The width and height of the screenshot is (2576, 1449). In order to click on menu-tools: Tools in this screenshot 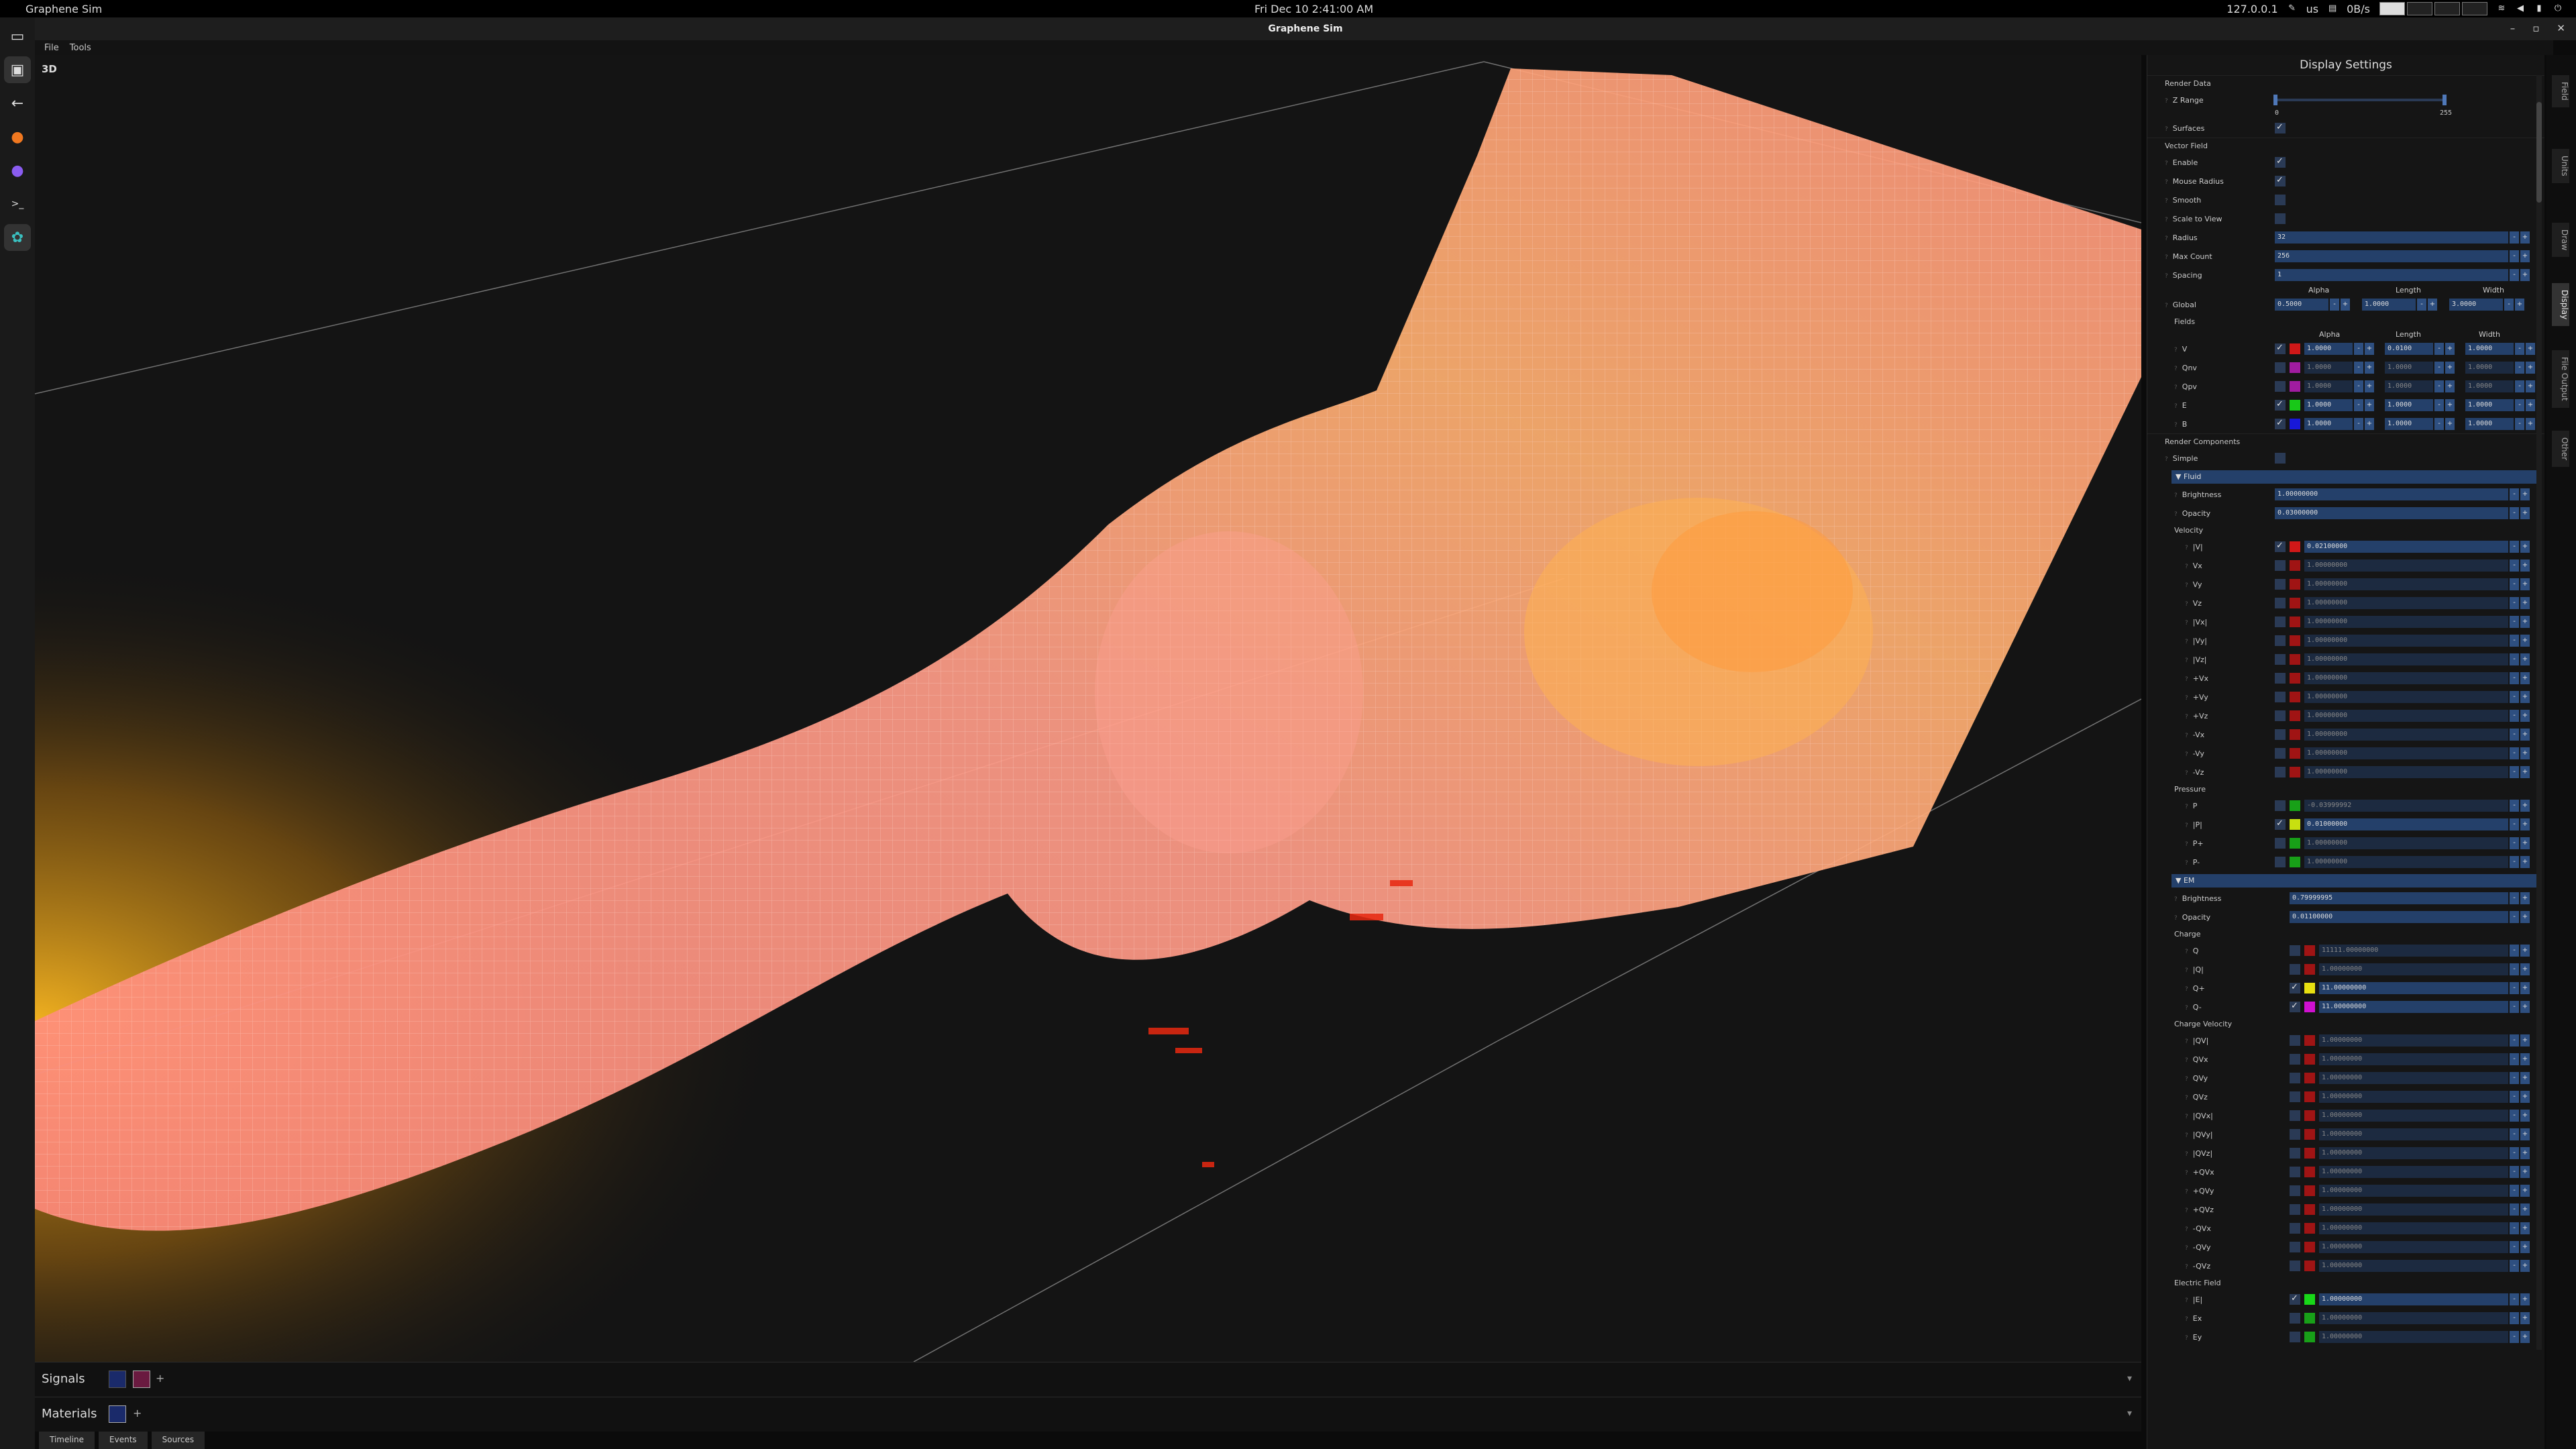, I will do `click(80, 48)`.